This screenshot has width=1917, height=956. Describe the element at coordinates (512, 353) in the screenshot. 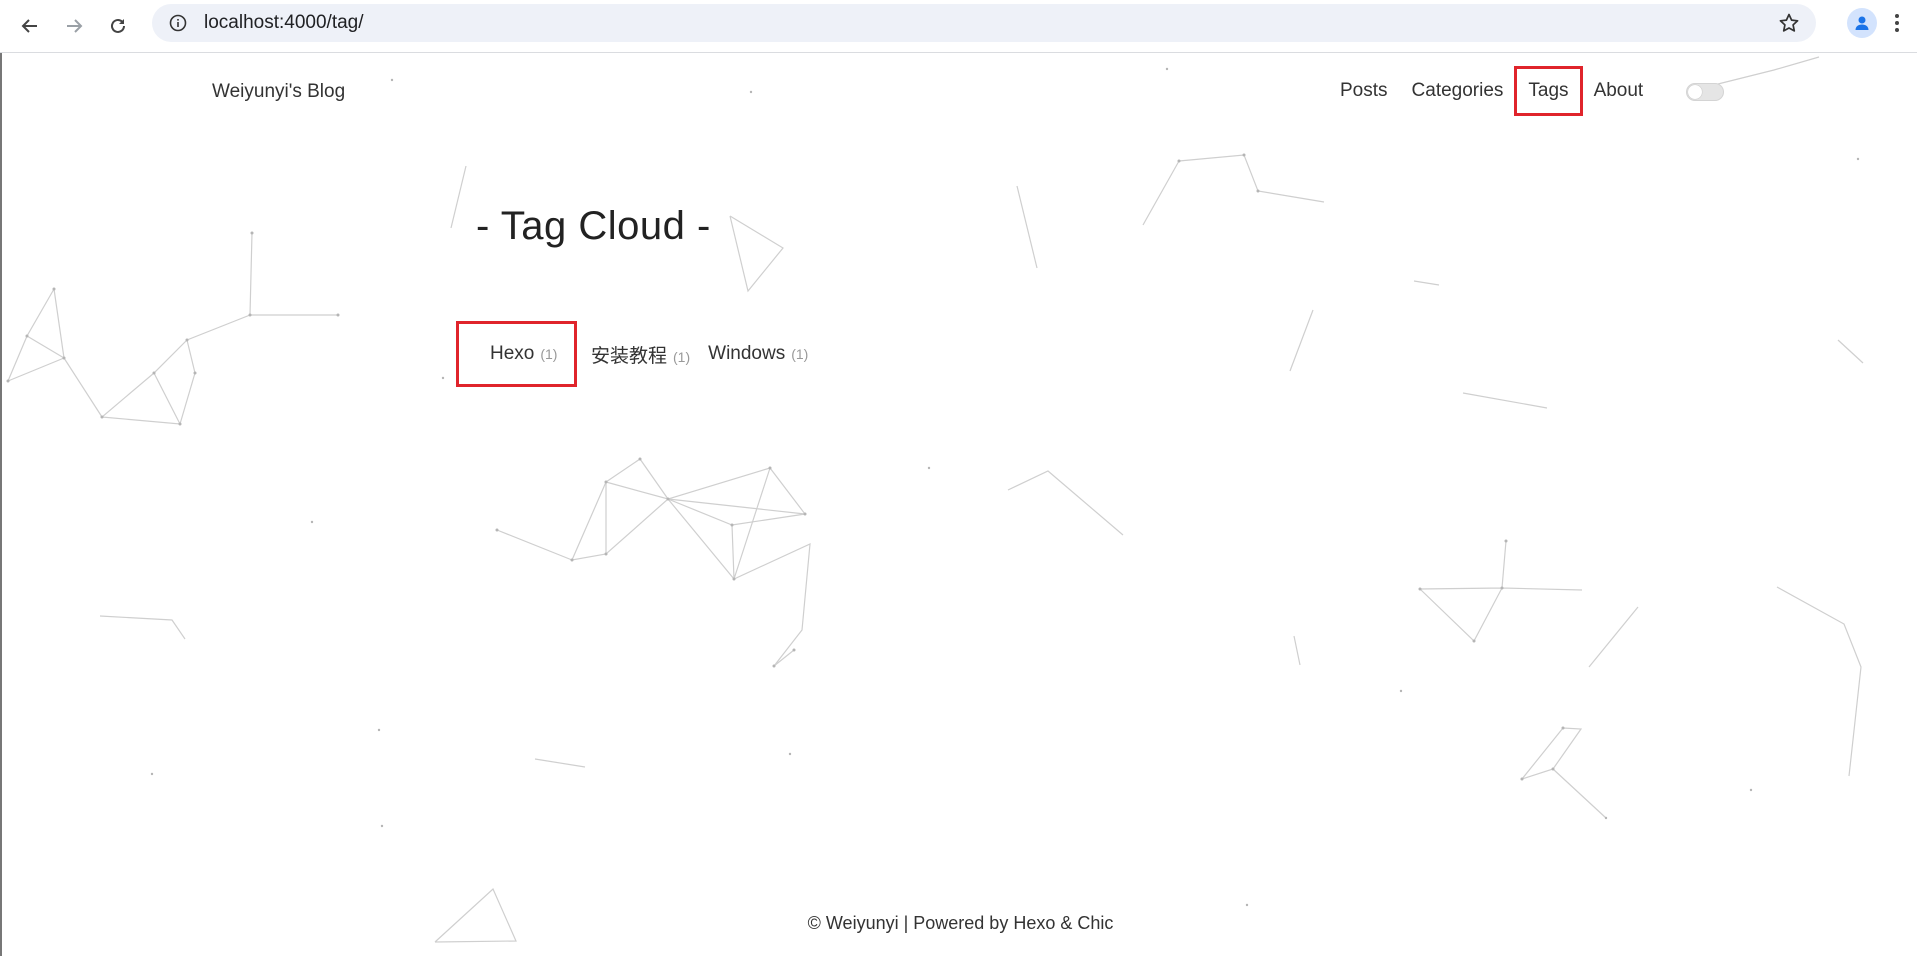

I see `tag-name: Hexo` at that location.